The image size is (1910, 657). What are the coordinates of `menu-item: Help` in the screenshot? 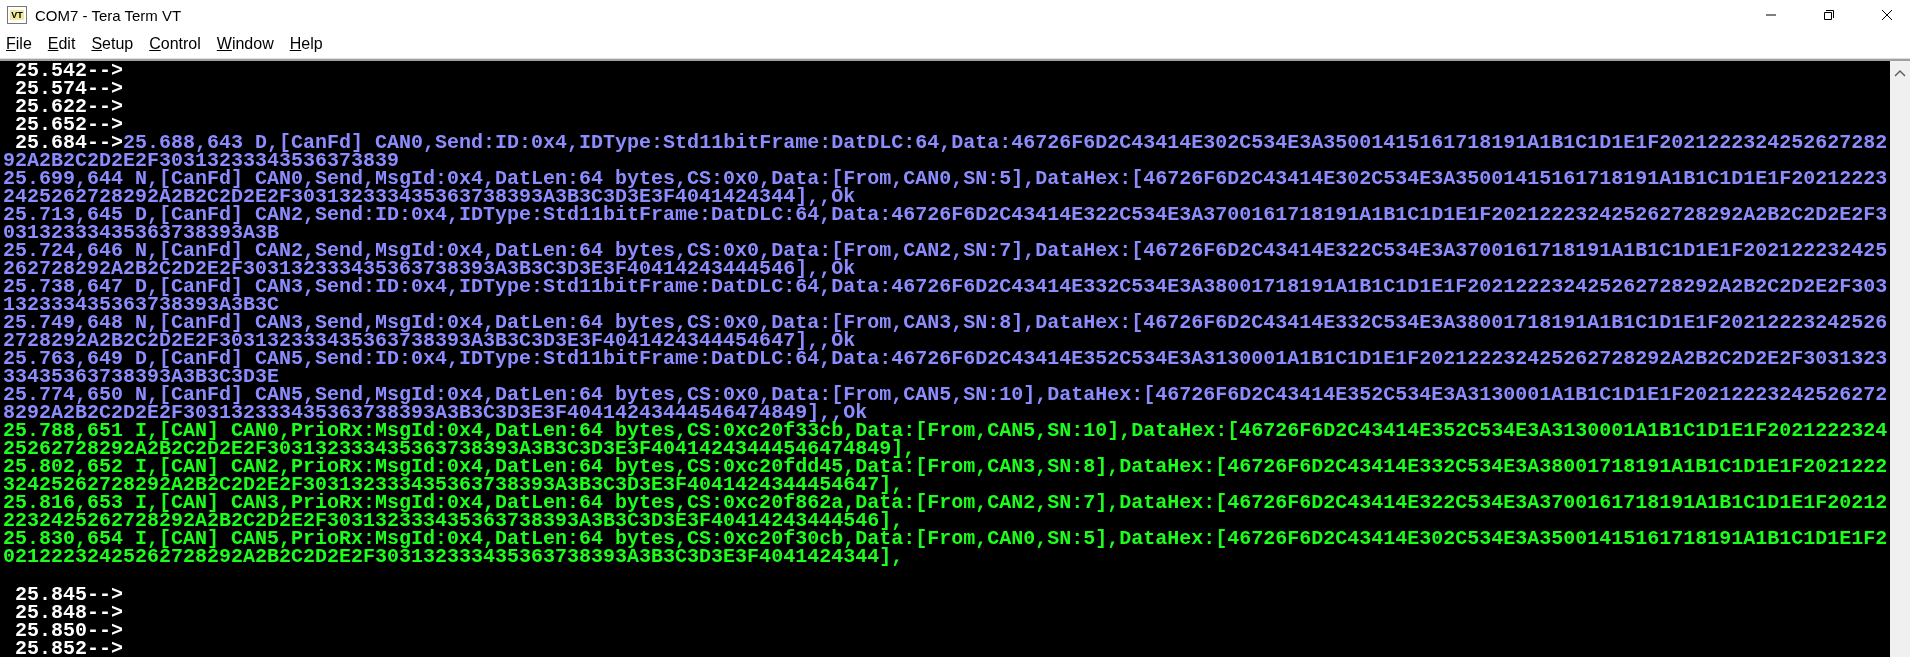 It's located at (306, 44).